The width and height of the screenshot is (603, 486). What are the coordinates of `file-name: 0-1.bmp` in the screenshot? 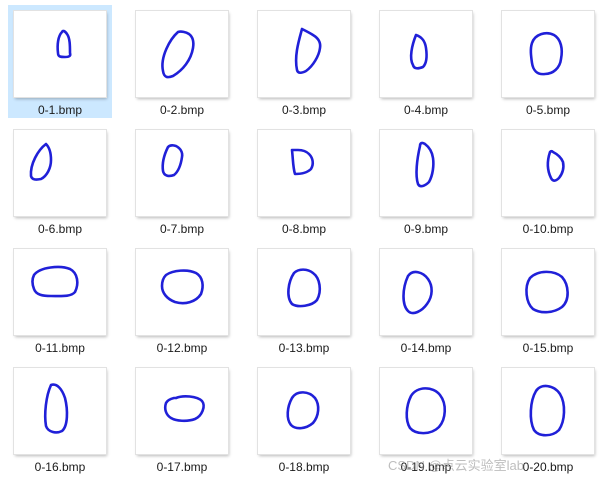 It's located at (60, 110).